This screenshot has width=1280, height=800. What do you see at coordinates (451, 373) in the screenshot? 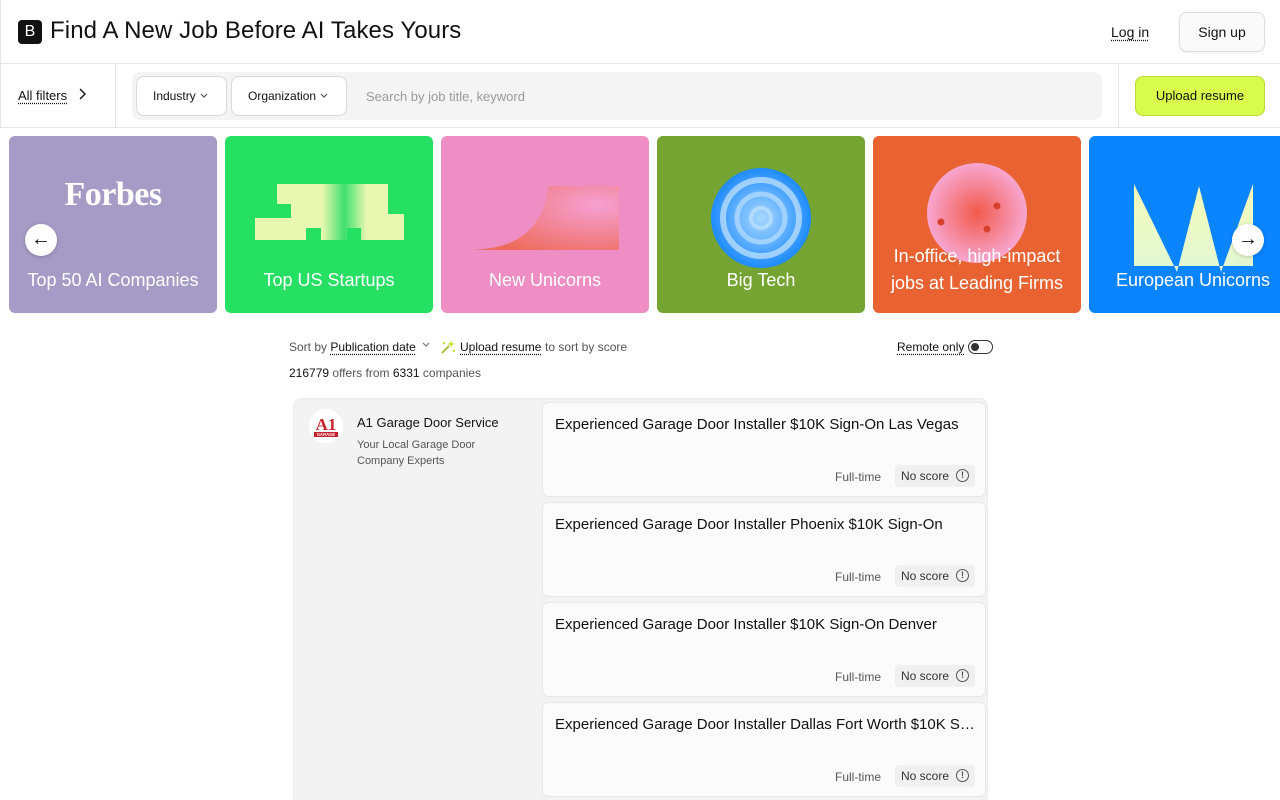
I see `companies-text: companies` at bounding box center [451, 373].